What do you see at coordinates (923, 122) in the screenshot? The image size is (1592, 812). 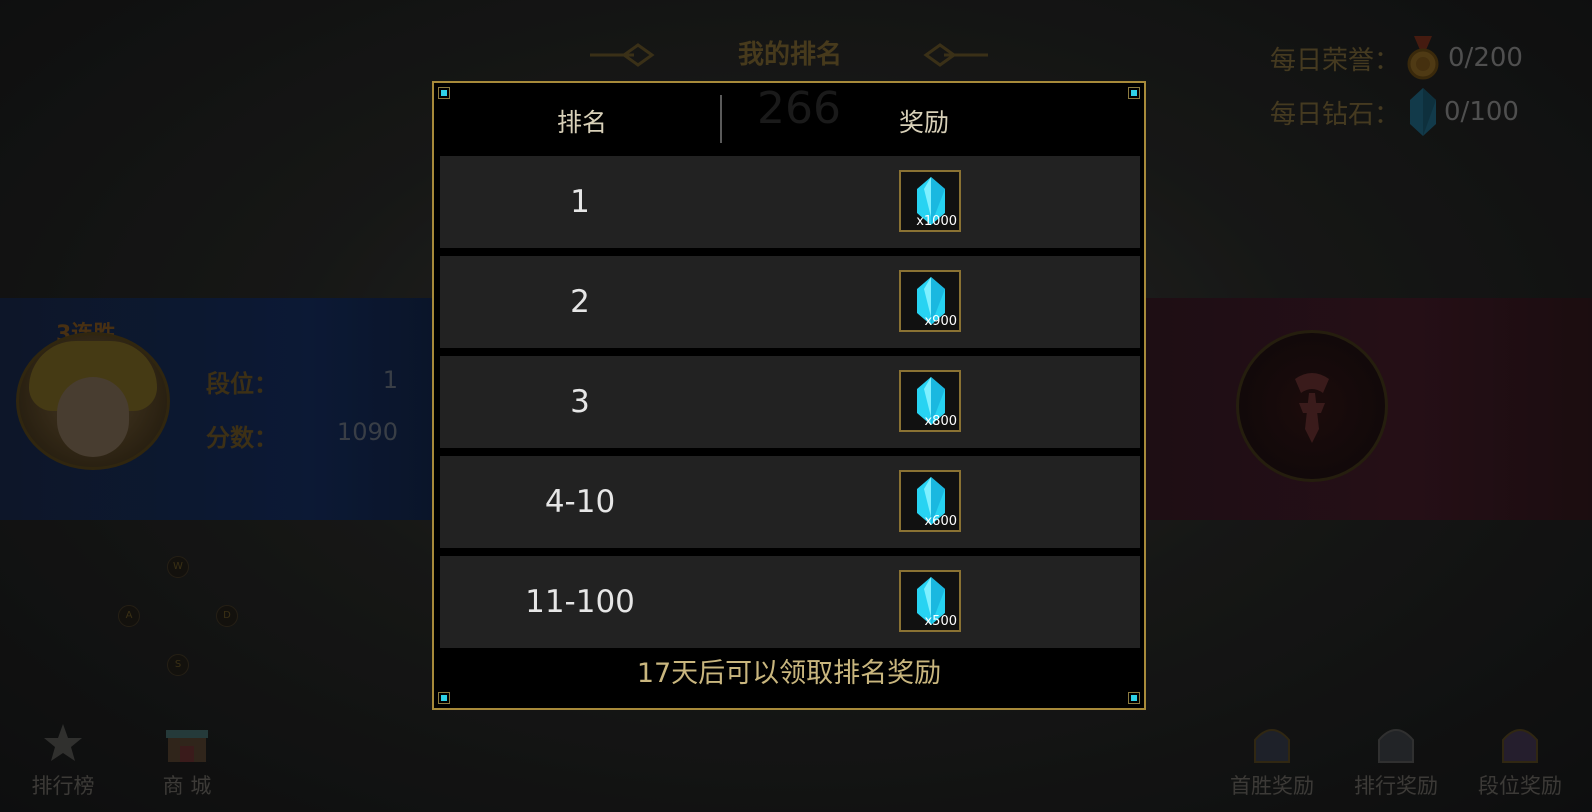 I see `header-reward: 奖励` at bounding box center [923, 122].